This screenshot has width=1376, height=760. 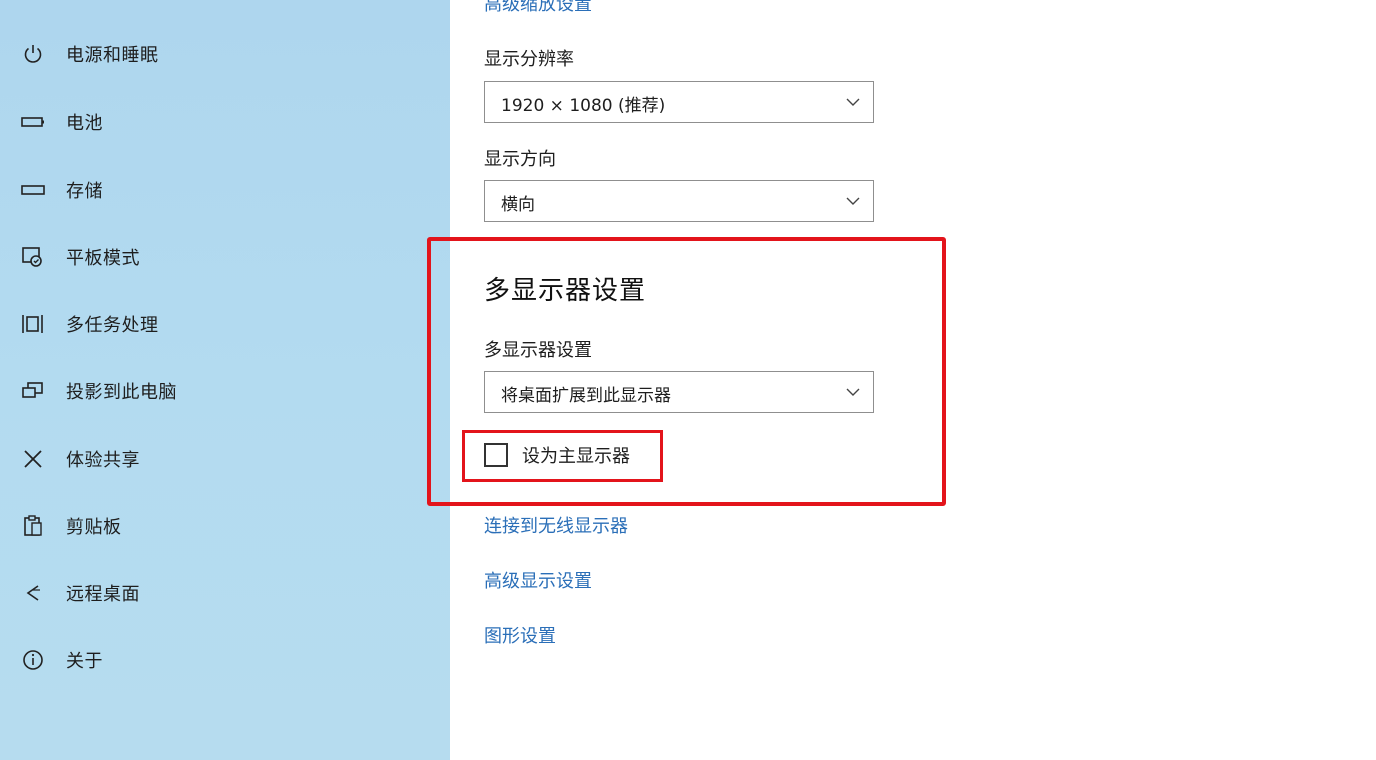 What do you see at coordinates (33, 257) in the screenshot?
I see `tablet-mode-icon` at bounding box center [33, 257].